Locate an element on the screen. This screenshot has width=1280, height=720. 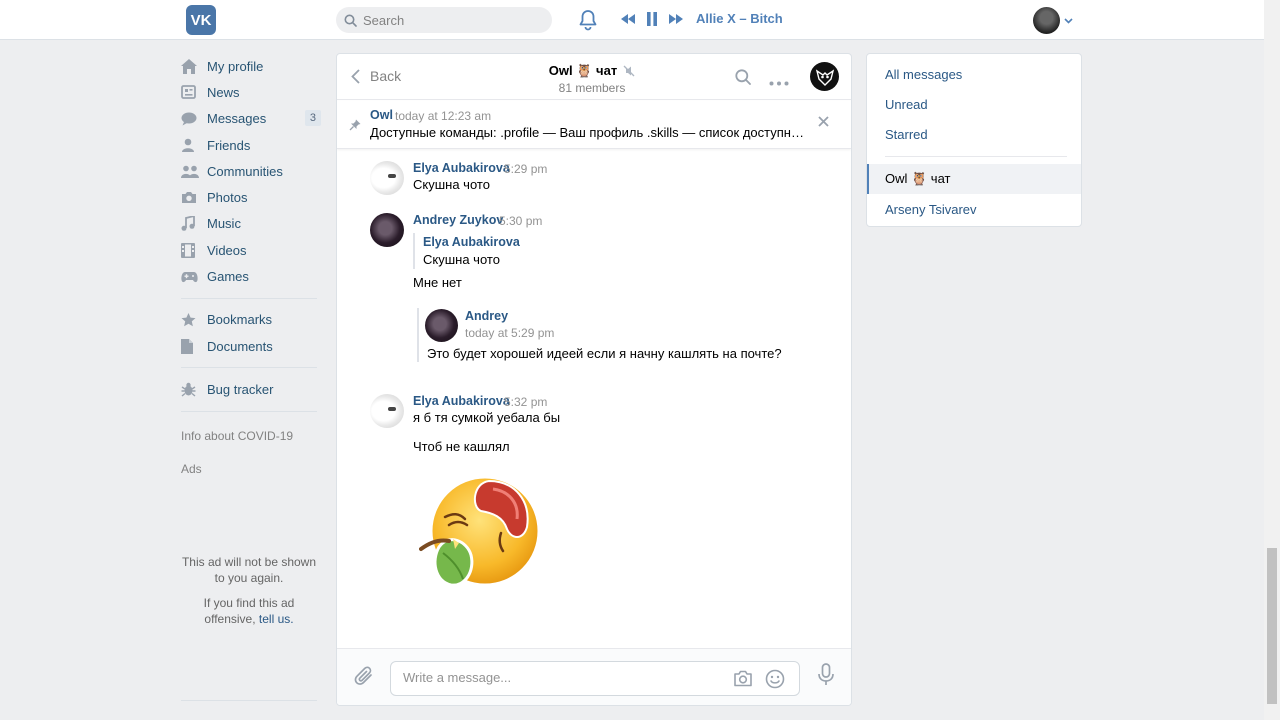
paperclip-icon is located at coordinates (364, 678).